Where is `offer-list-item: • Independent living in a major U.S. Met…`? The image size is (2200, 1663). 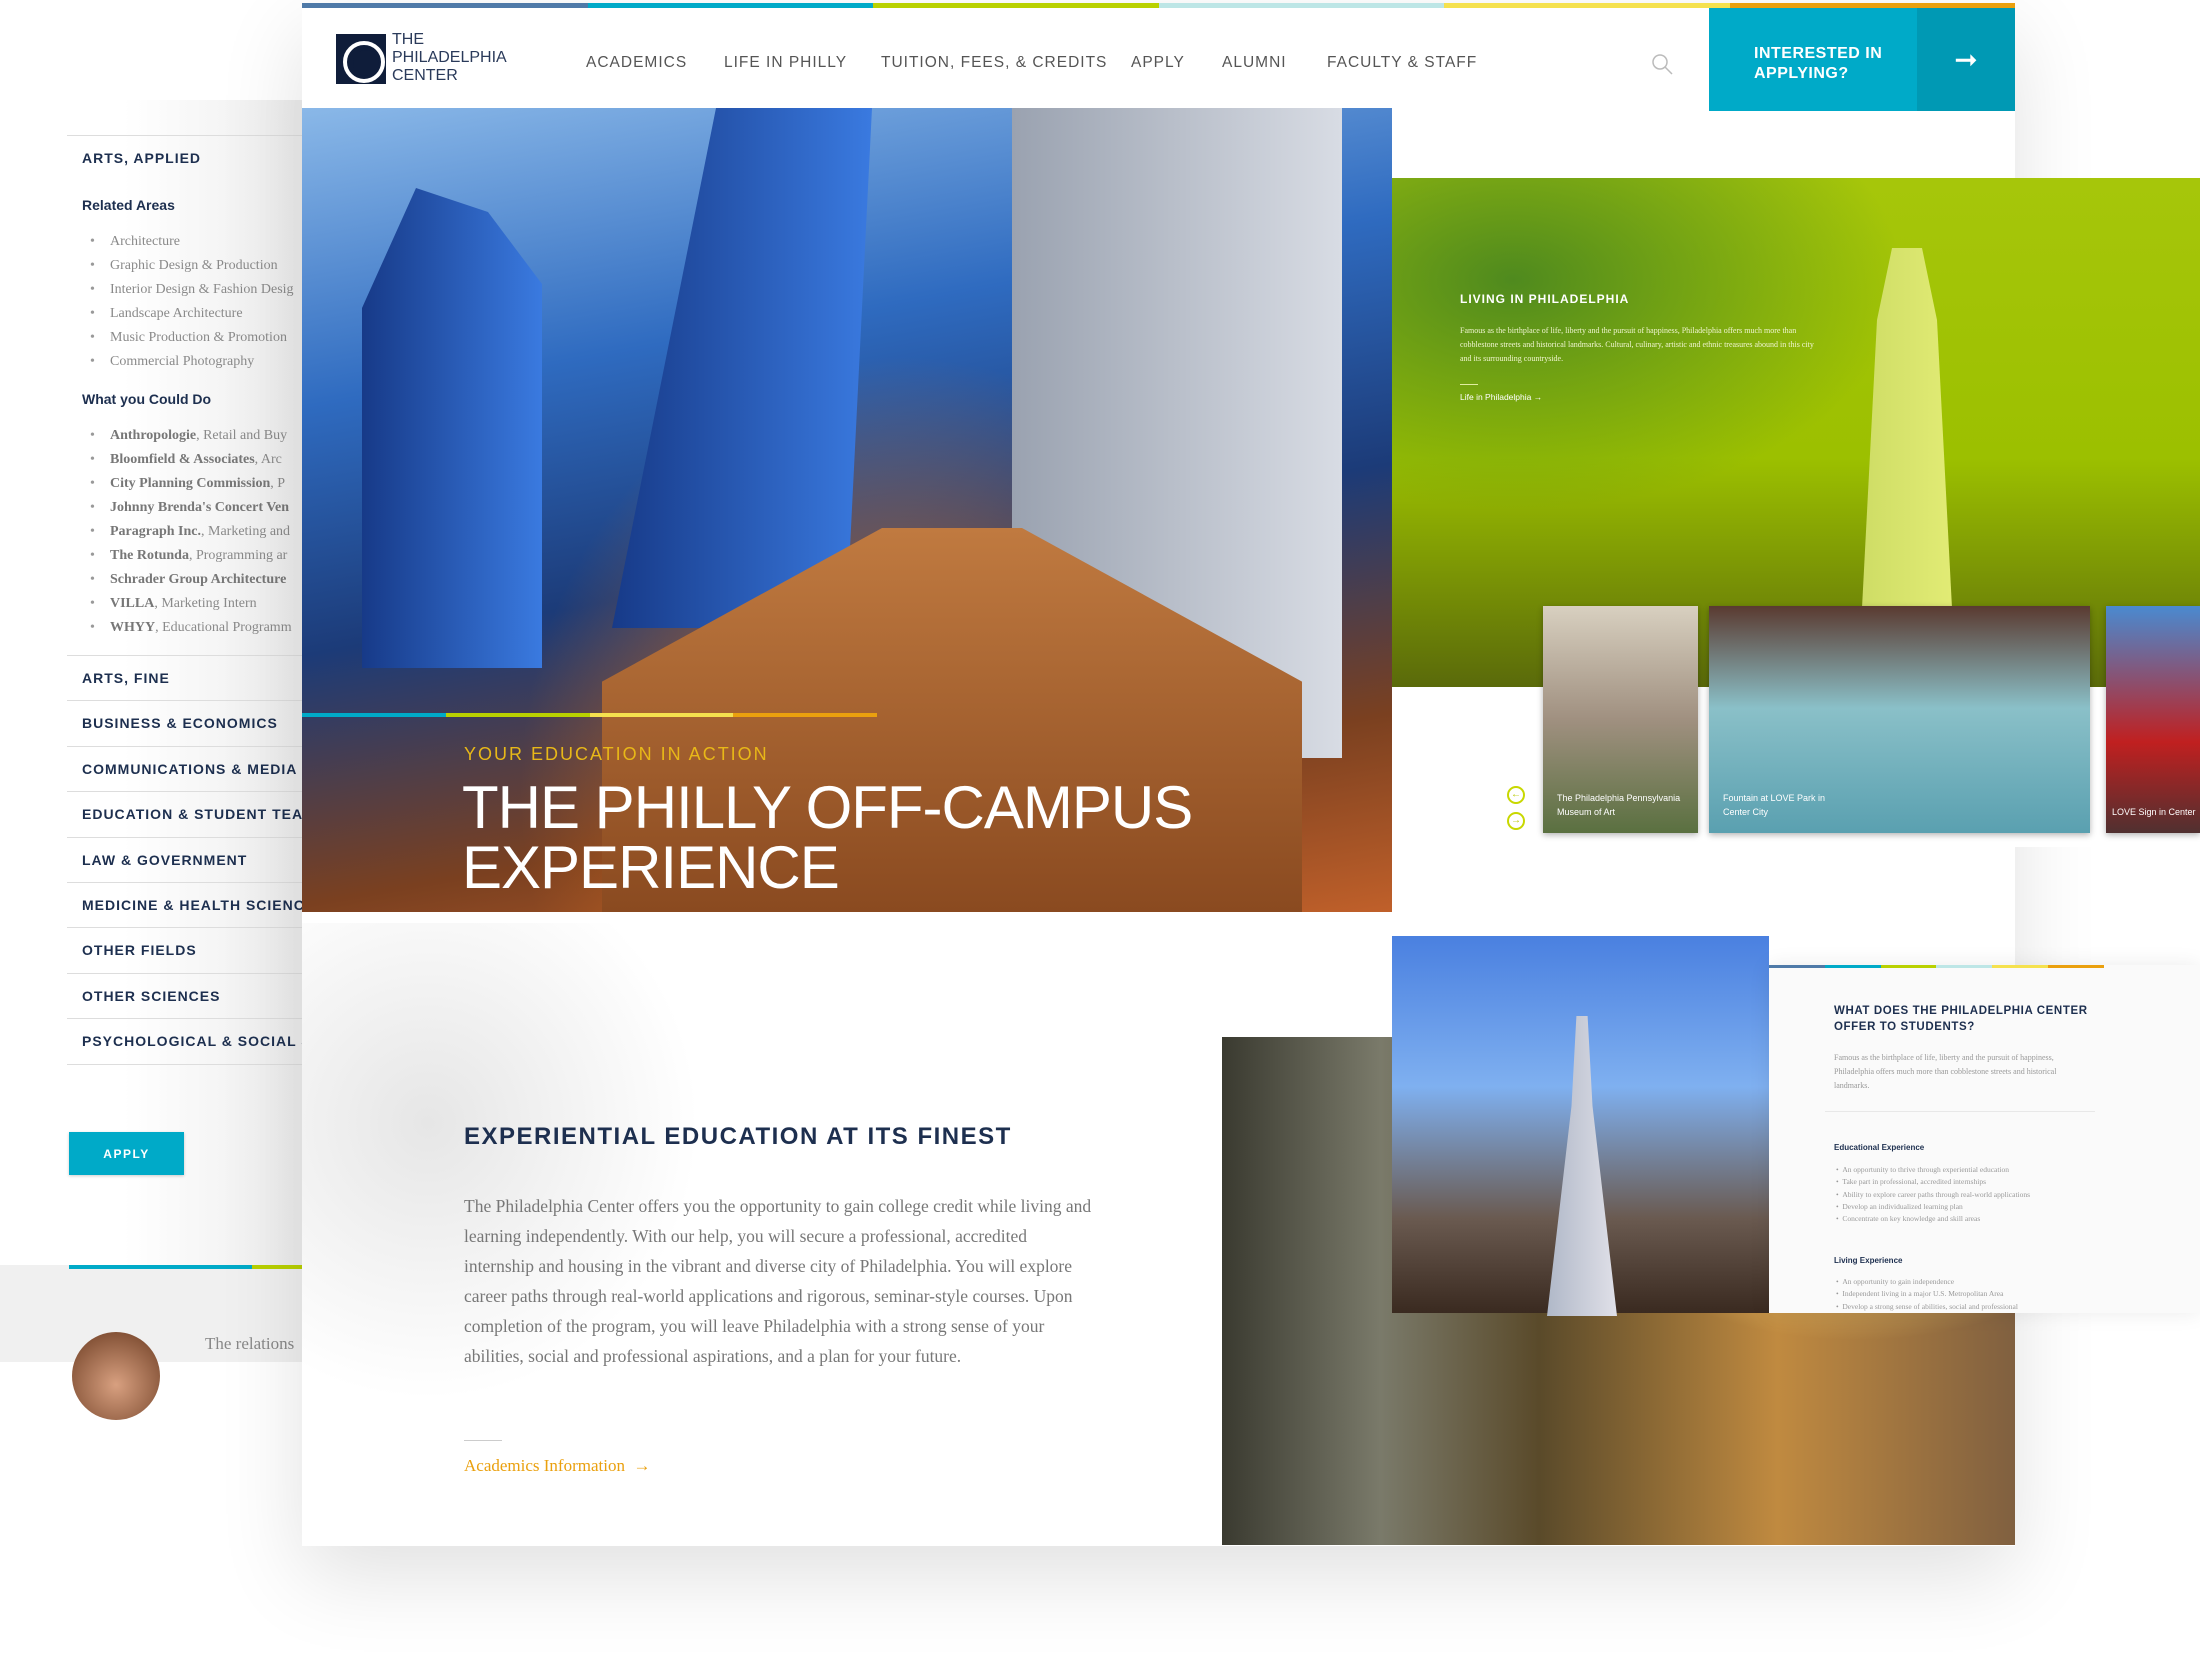 offer-list-item: • Independent living in a major U.S. Met… is located at coordinates (1920, 1294).